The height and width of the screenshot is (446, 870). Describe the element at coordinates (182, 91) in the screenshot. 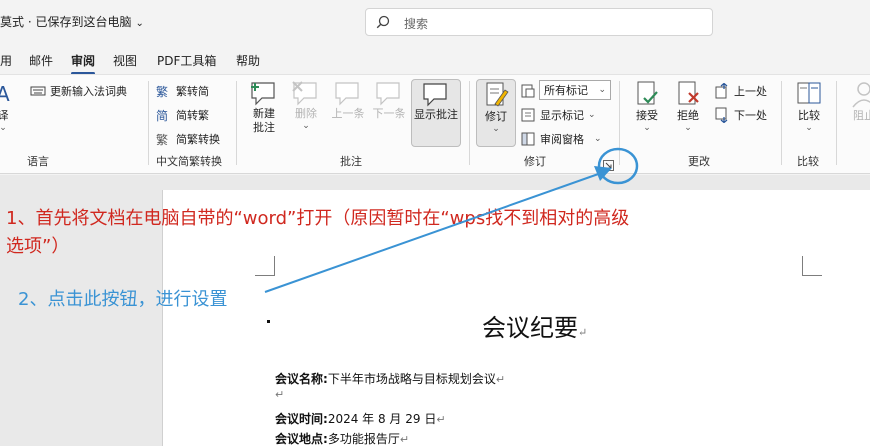

I see `traditional-to-simplified-button: 繁 繁转简` at that location.